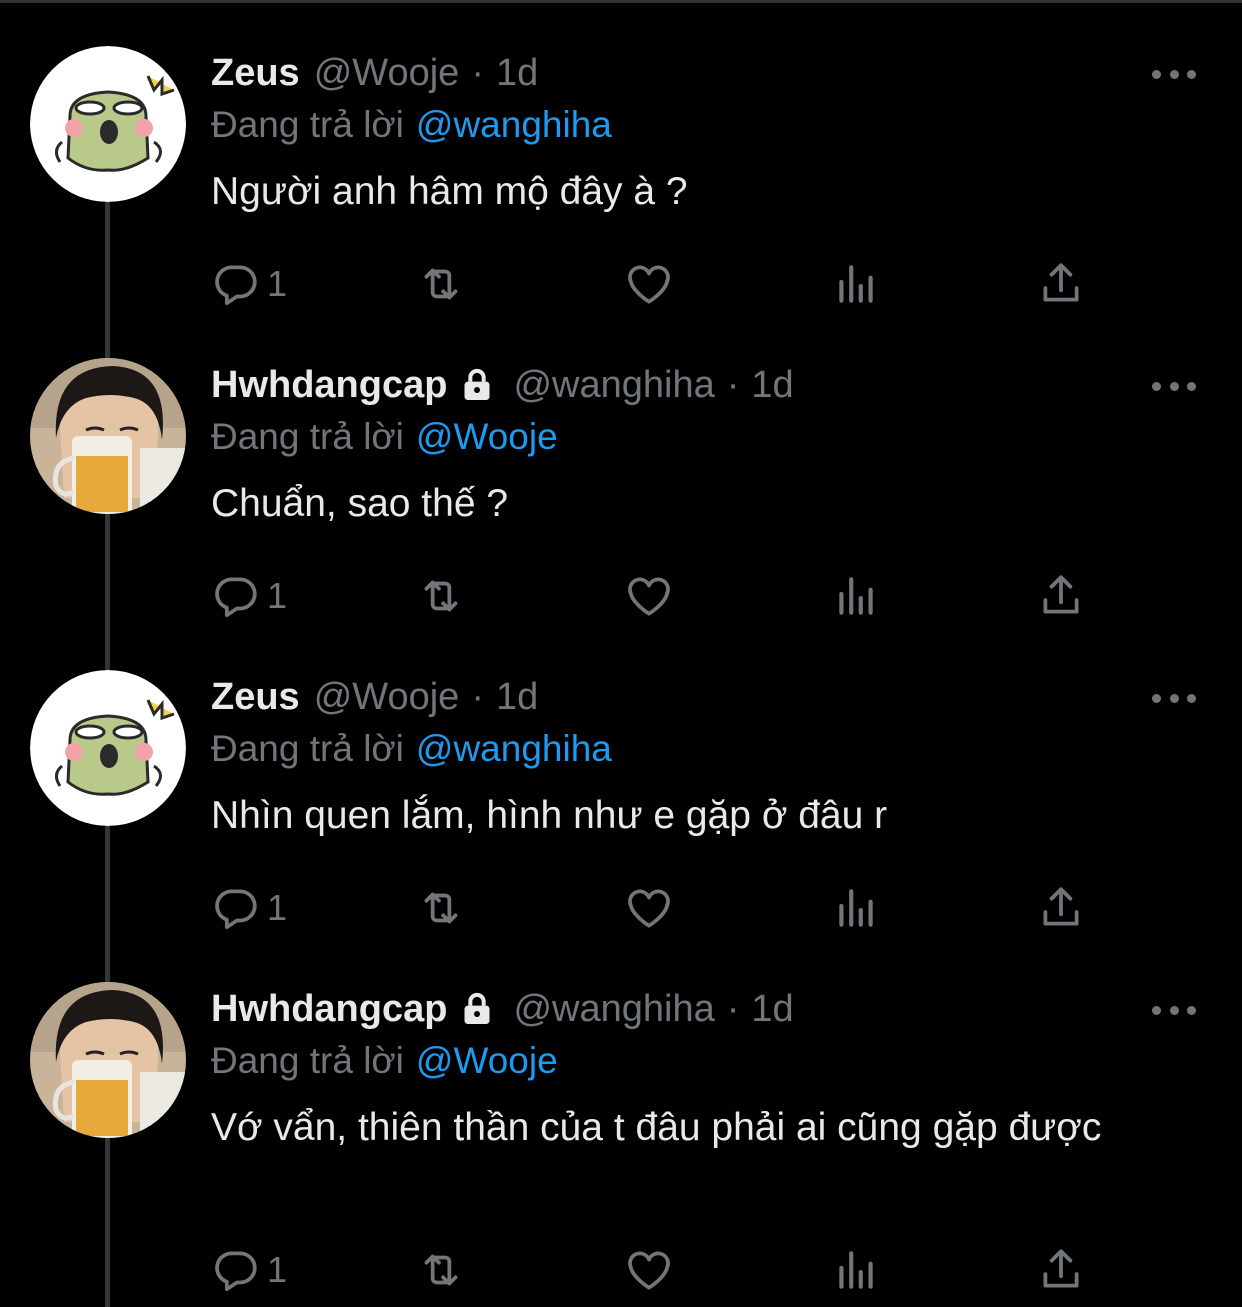 The width and height of the screenshot is (1242, 1307). What do you see at coordinates (449, 191) in the screenshot?
I see `tweet-text: Người anh hâm mộ đây à ?` at bounding box center [449, 191].